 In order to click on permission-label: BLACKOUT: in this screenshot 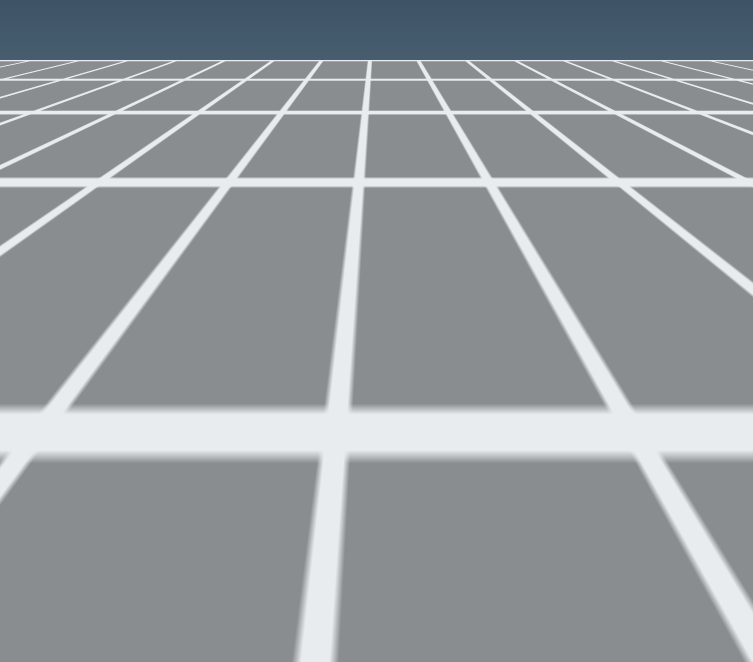, I will do `click(162, 434)`.